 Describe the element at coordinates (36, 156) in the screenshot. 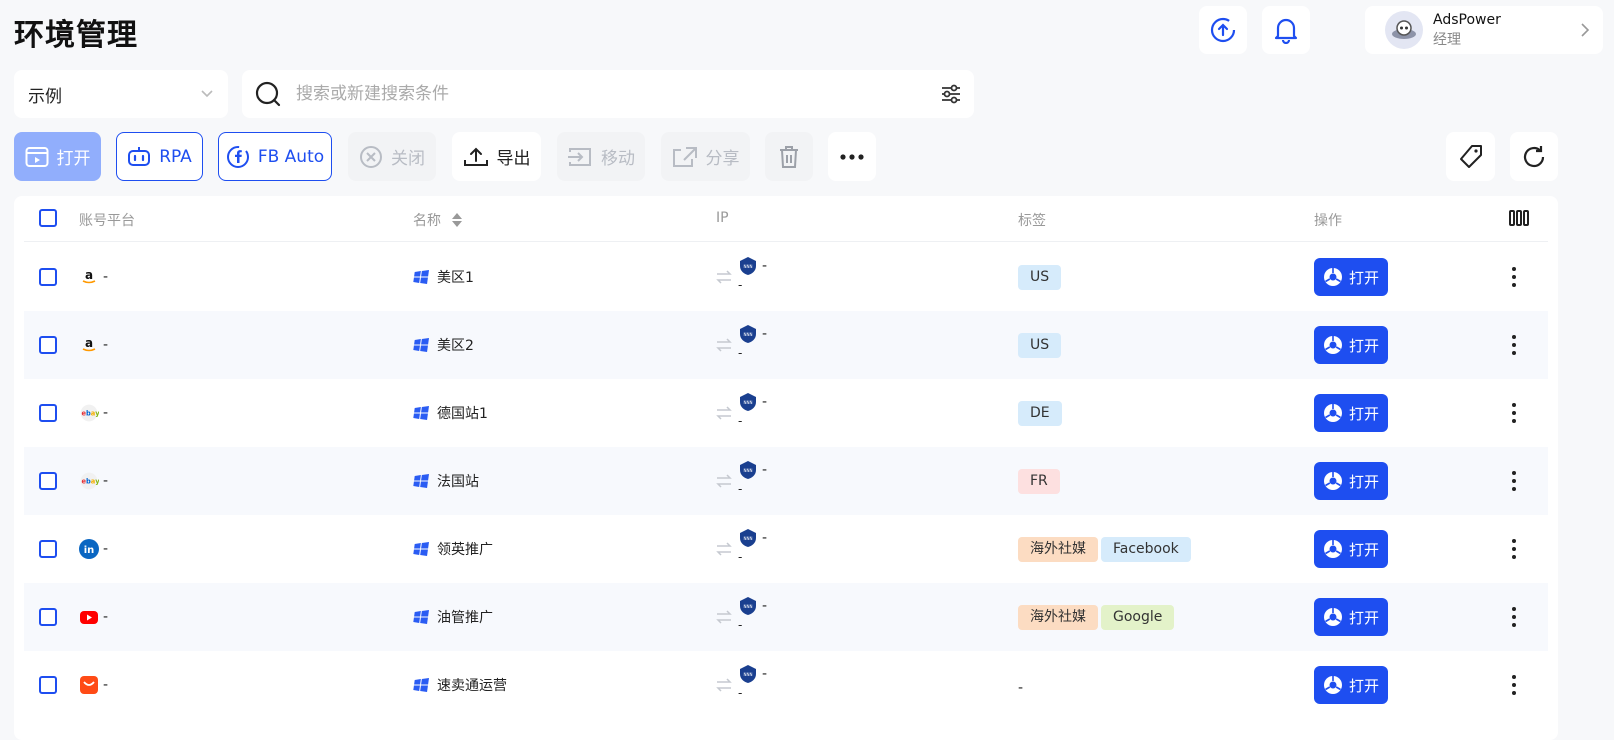

I see `browser-window-icon` at that location.